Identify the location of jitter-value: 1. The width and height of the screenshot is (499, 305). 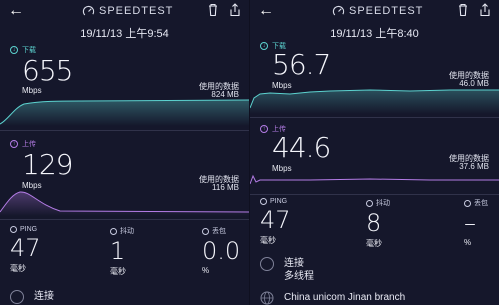
(118, 251).